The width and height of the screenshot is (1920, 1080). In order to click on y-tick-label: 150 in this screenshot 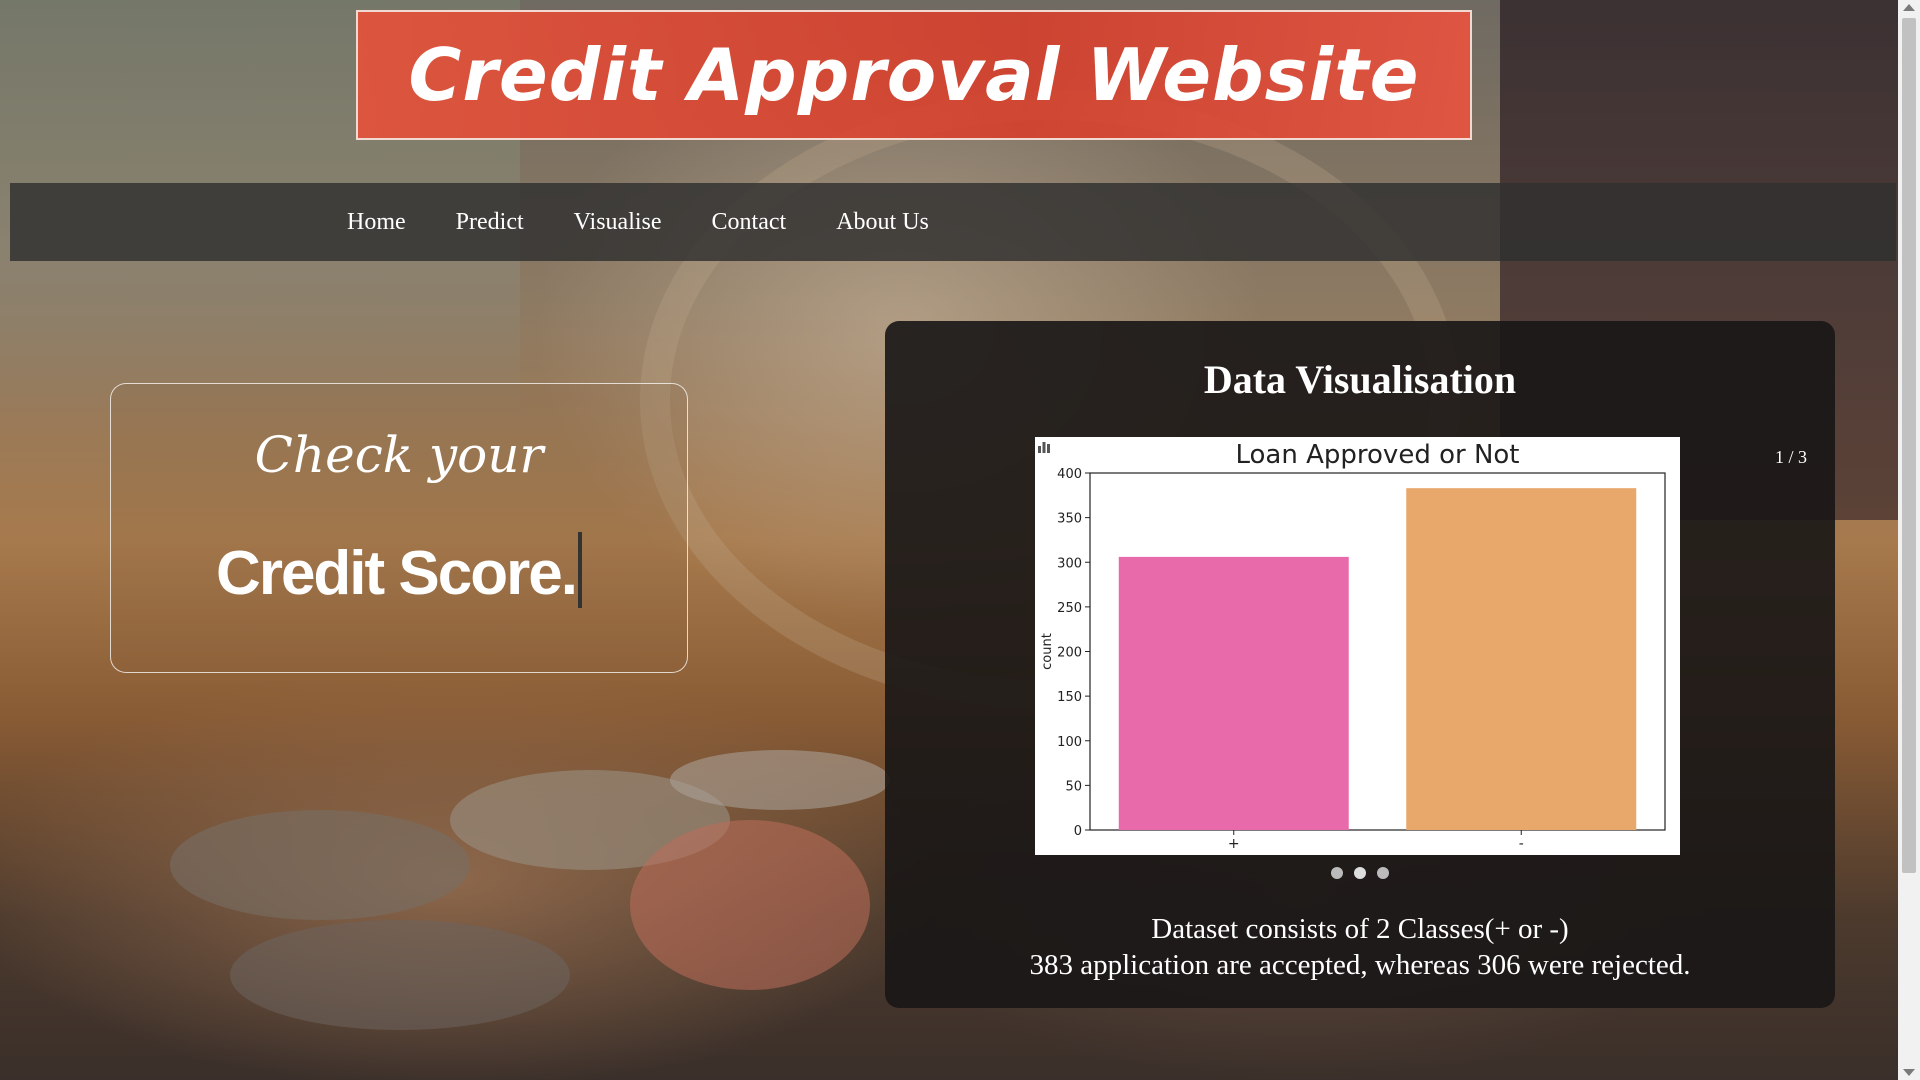, I will do `click(1069, 697)`.